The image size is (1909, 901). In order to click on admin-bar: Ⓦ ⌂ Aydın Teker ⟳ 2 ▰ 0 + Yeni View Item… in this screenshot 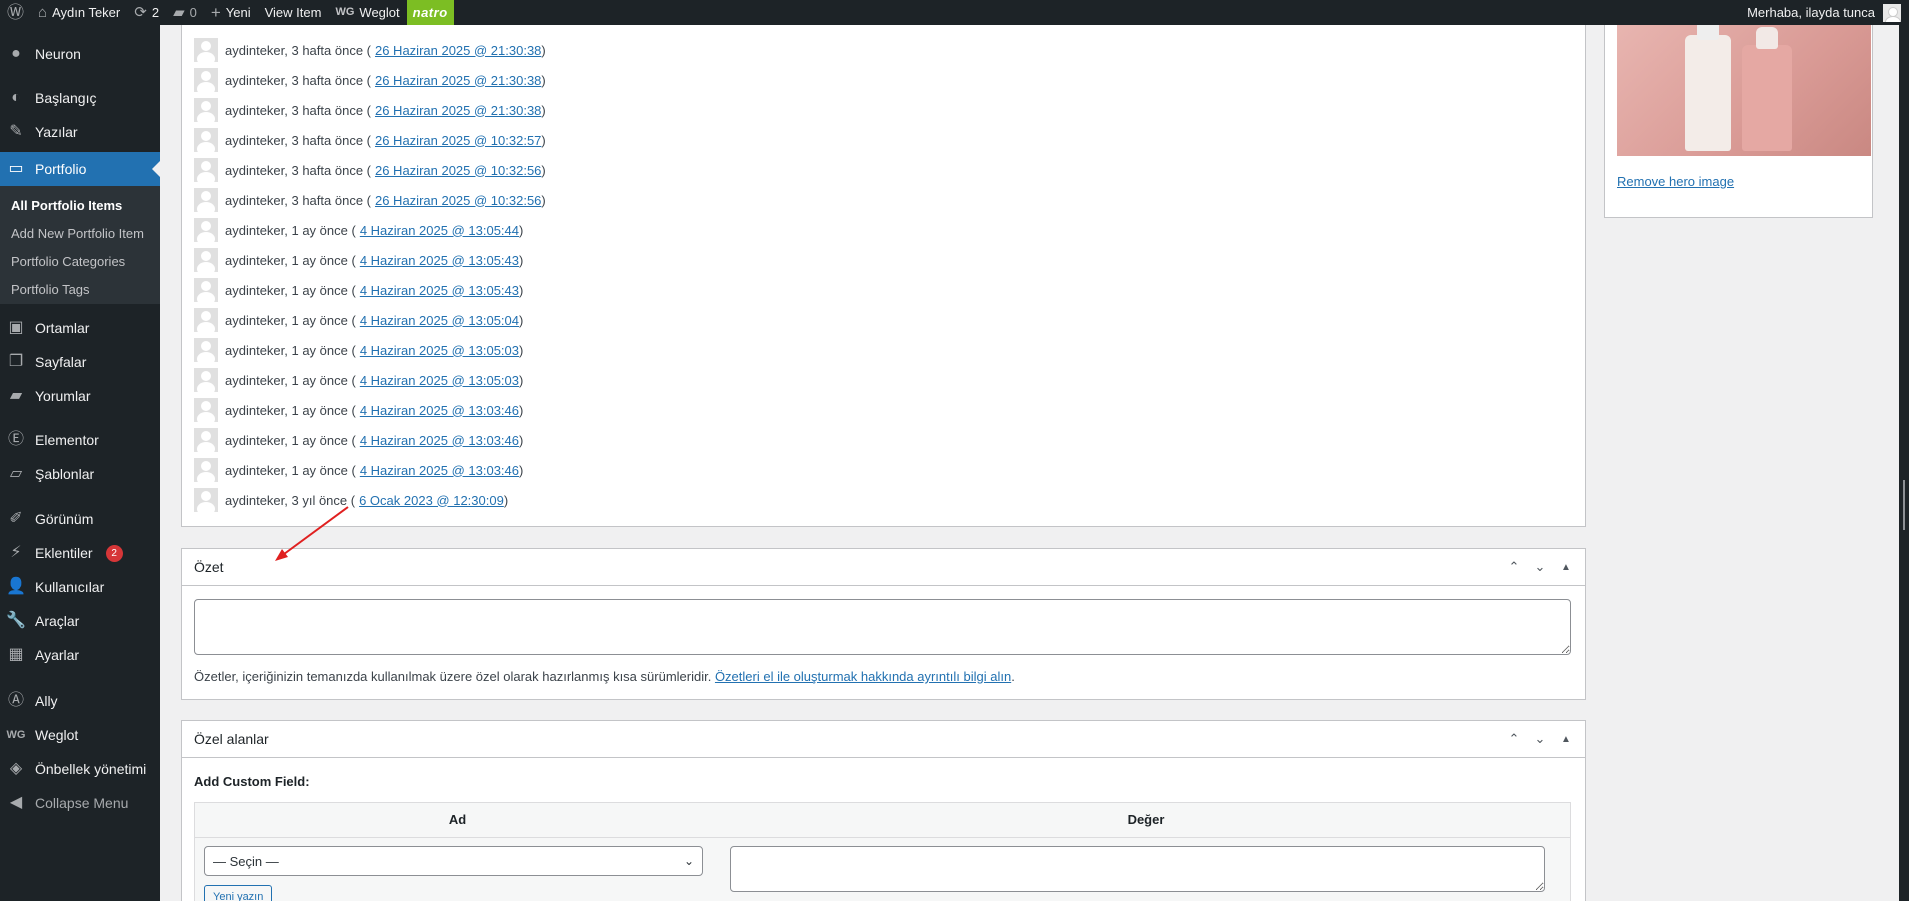, I will do `click(954, 12)`.